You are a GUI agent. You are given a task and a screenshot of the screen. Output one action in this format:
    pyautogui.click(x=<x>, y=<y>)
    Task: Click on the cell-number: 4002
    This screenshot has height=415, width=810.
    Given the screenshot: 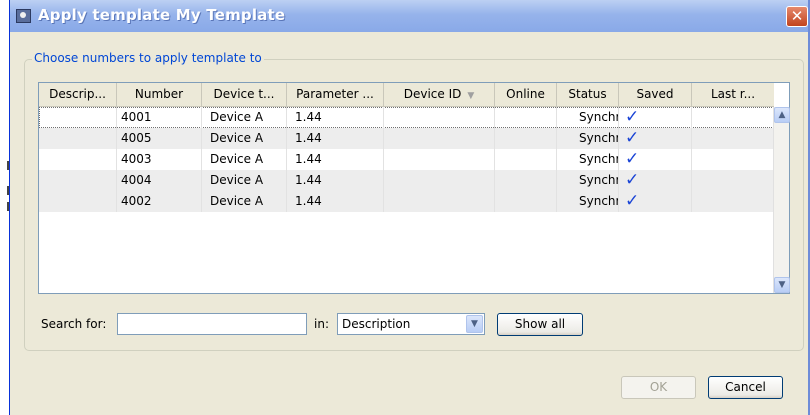 What is the action you would take?
    pyautogui.click(x=159, y=201)
    